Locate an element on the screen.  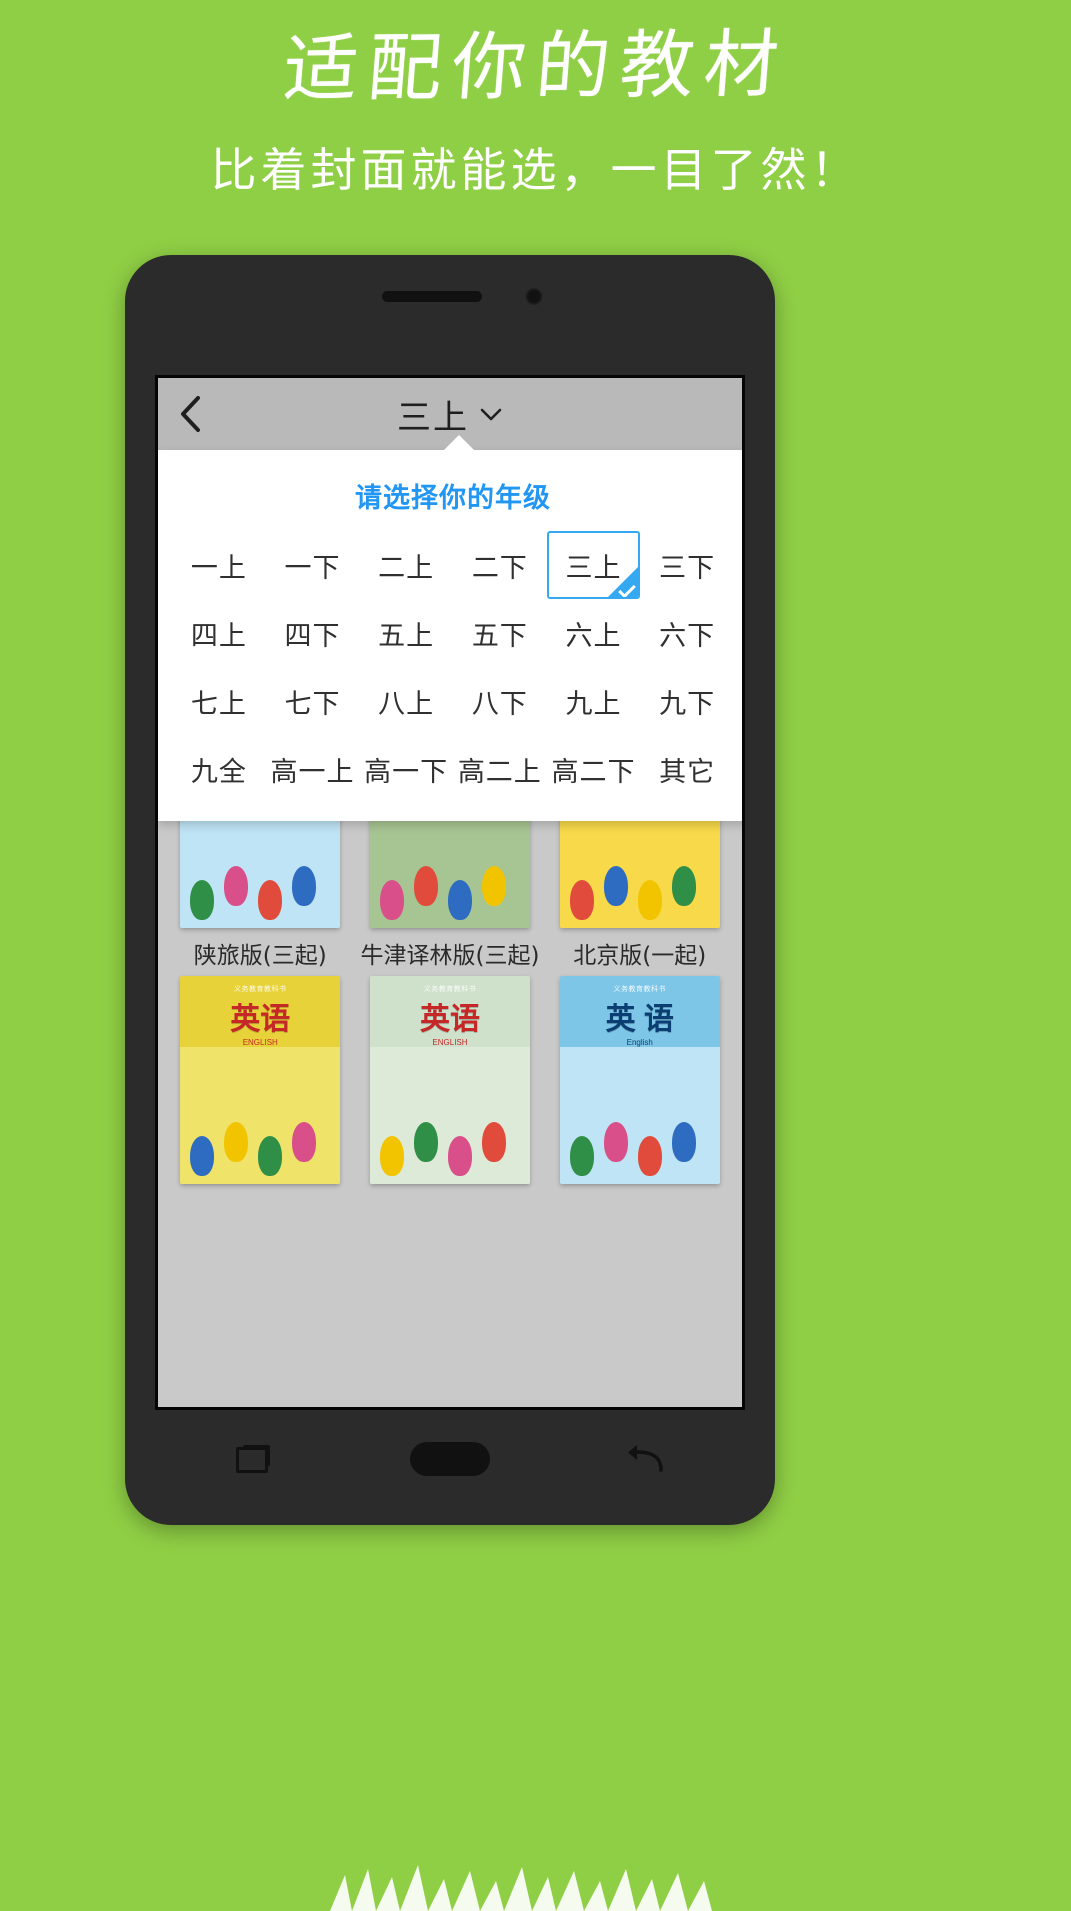
book-cover-subtitle: English is located at coordinates (639, 1042).